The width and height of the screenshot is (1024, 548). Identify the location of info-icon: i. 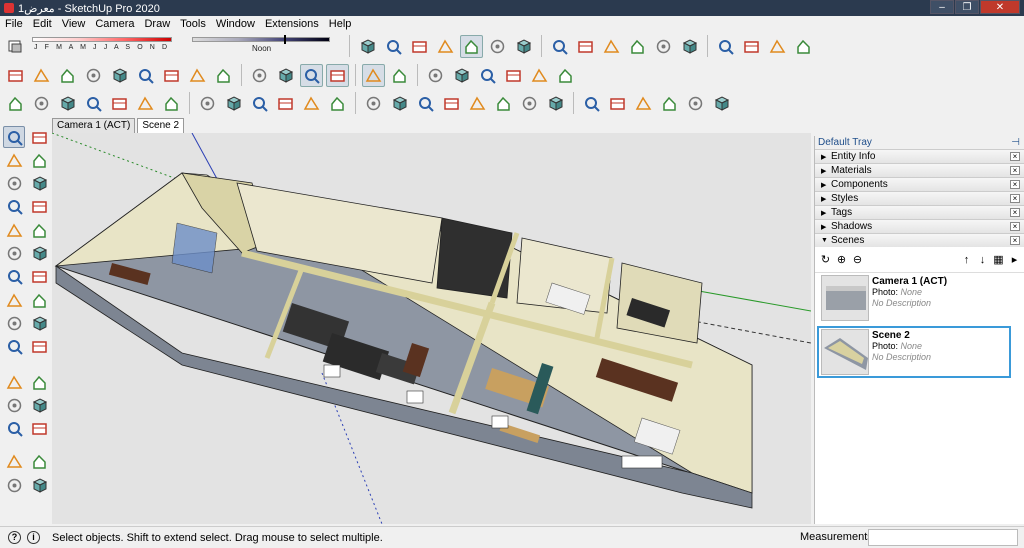
(33, 537).